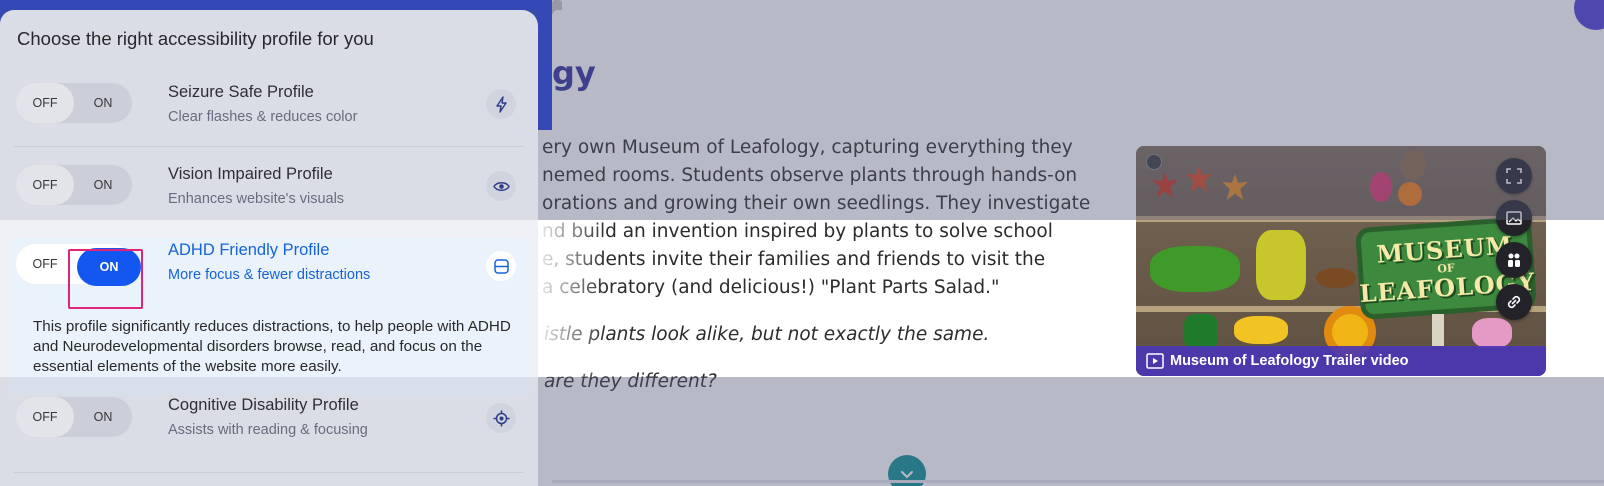  What do you see at coordinates (1438, 330) in the screenshot?
I see `sign-post` at bounding box center [1438, 330].